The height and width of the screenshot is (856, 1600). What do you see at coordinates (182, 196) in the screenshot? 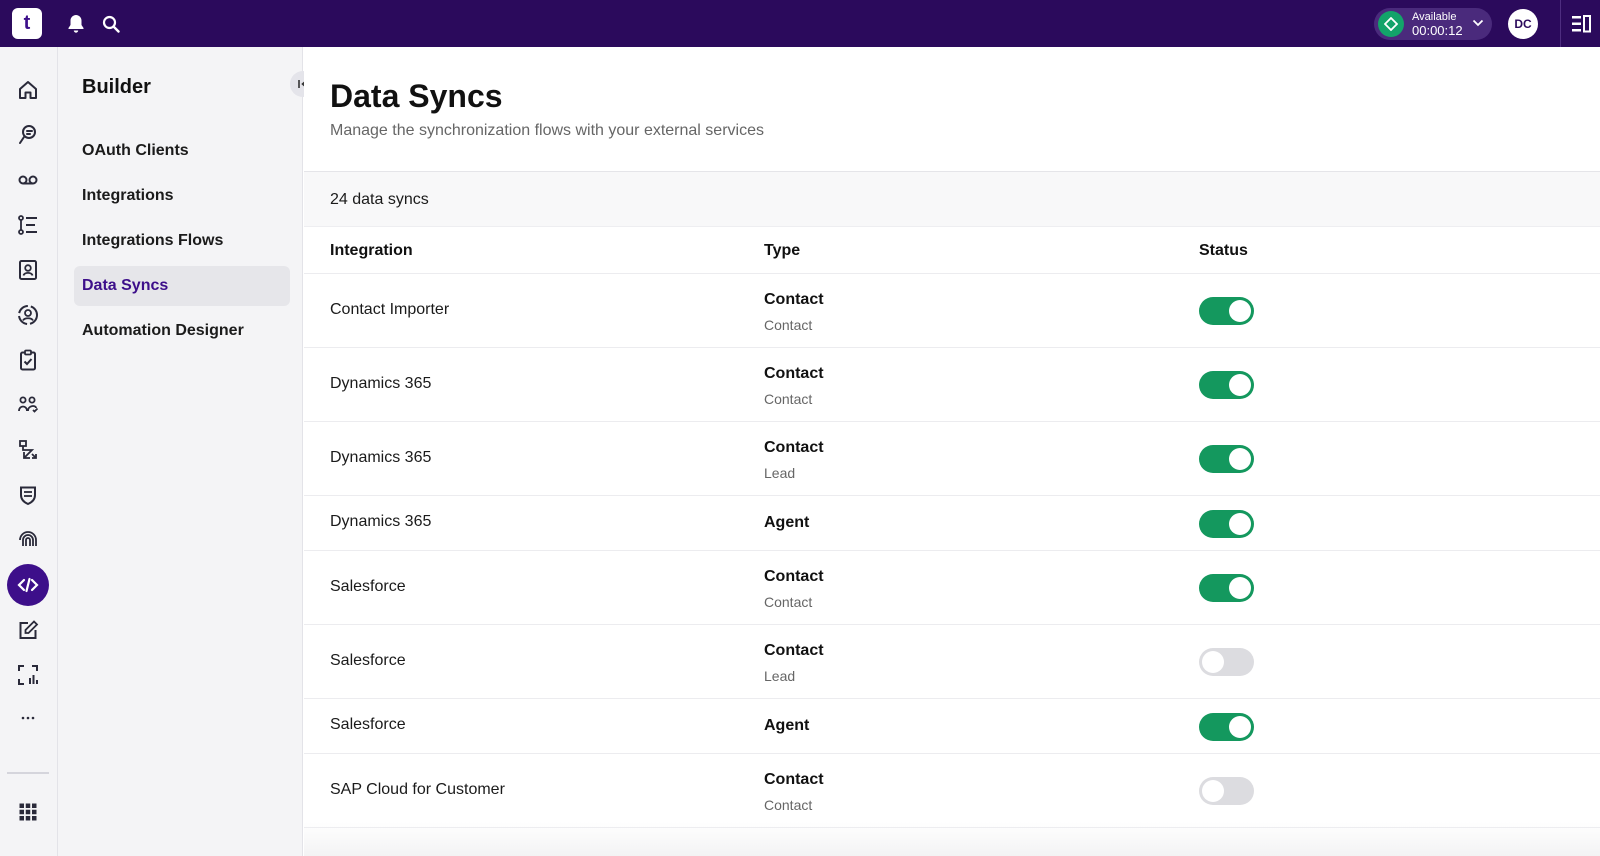
I see `subnav-item-integrations: Integrations` at bounding box center [182, 196].